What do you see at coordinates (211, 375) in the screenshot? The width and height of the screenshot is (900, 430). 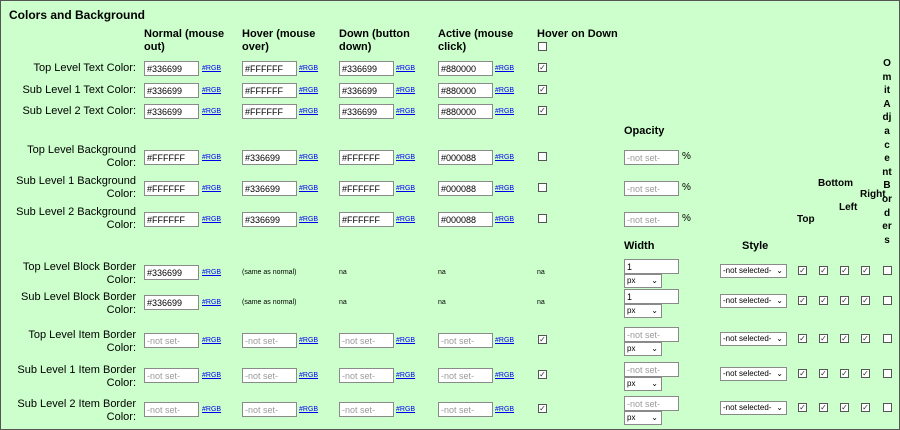 I see `border-row-4-normal-rgb-link: #RGB` at bounding box center [211, 375].